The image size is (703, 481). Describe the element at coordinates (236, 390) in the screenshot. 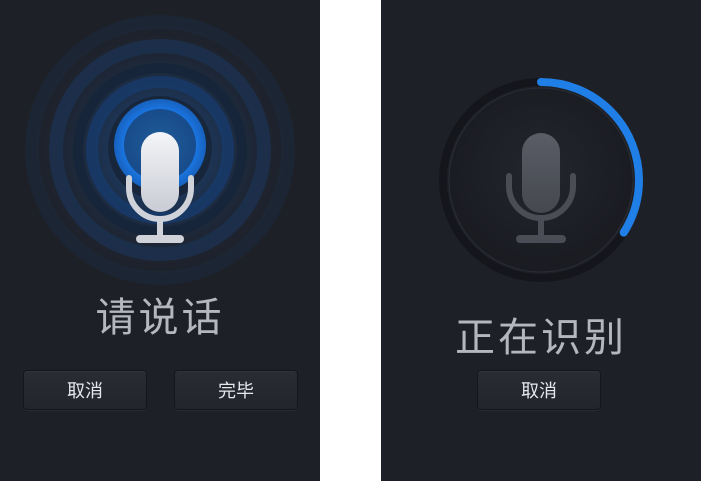

I see `done-button: 完毕` at that location.